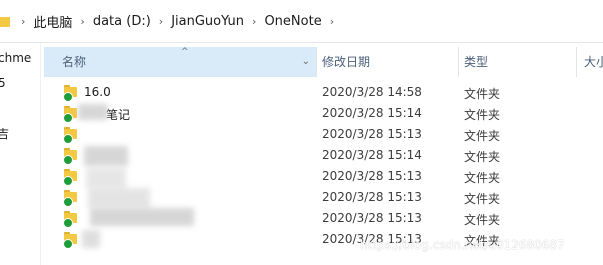 The image size is (603, 265). What do you see at coordinates (4, 133) in the screenshot?
I see `nav-item: 吉` at bounding box center [4, 133].